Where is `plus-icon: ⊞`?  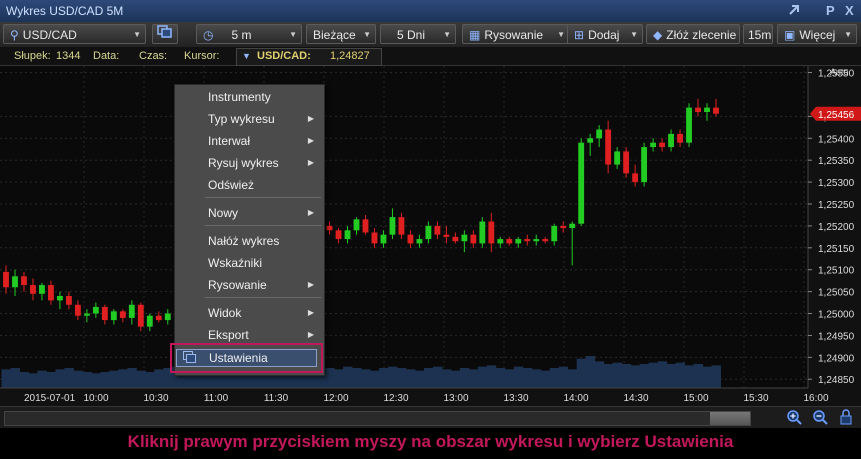 plus-icon: ⊞ is located at coordinates (579, 35).